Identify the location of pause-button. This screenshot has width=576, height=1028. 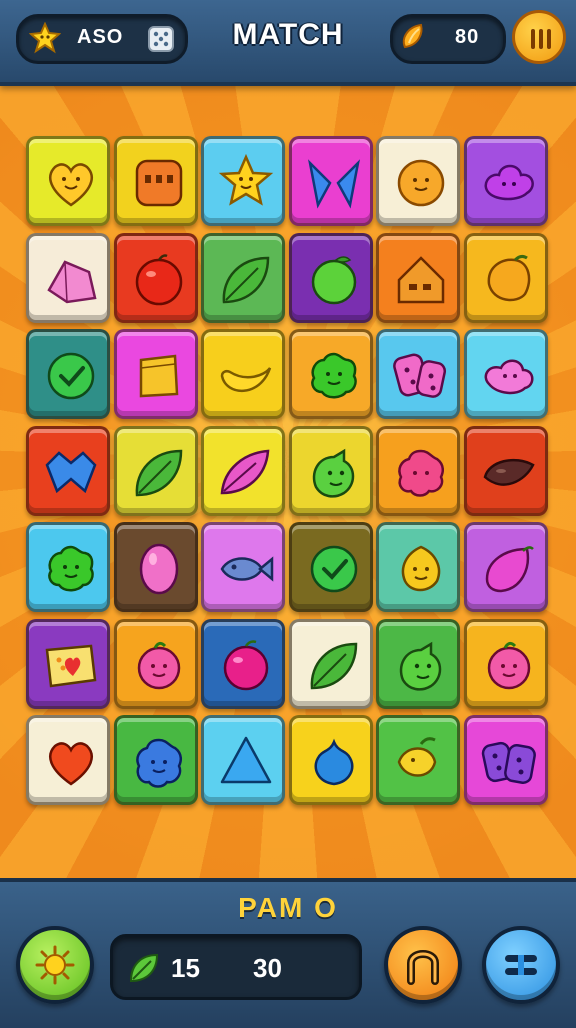
(539, 37).